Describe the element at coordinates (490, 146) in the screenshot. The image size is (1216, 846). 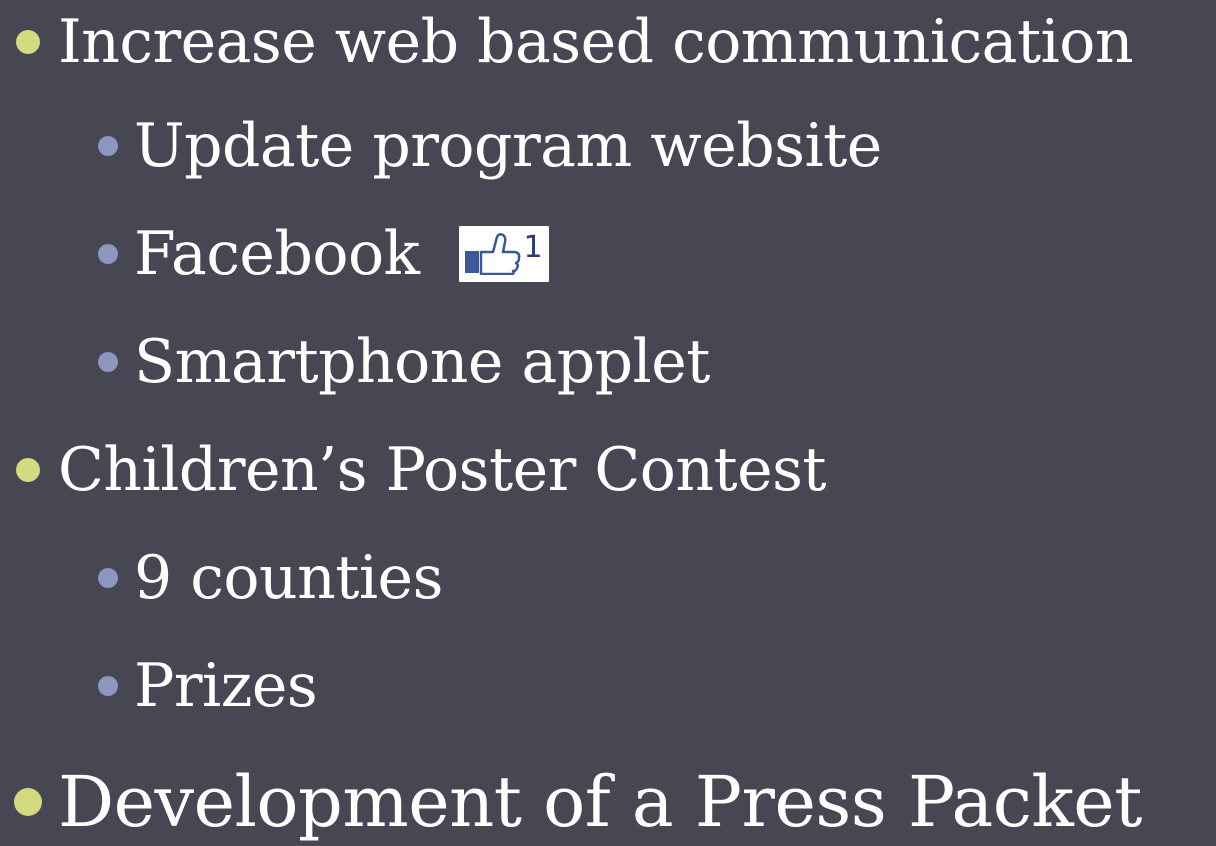
I see `bullet-item: Update program website` at that location.